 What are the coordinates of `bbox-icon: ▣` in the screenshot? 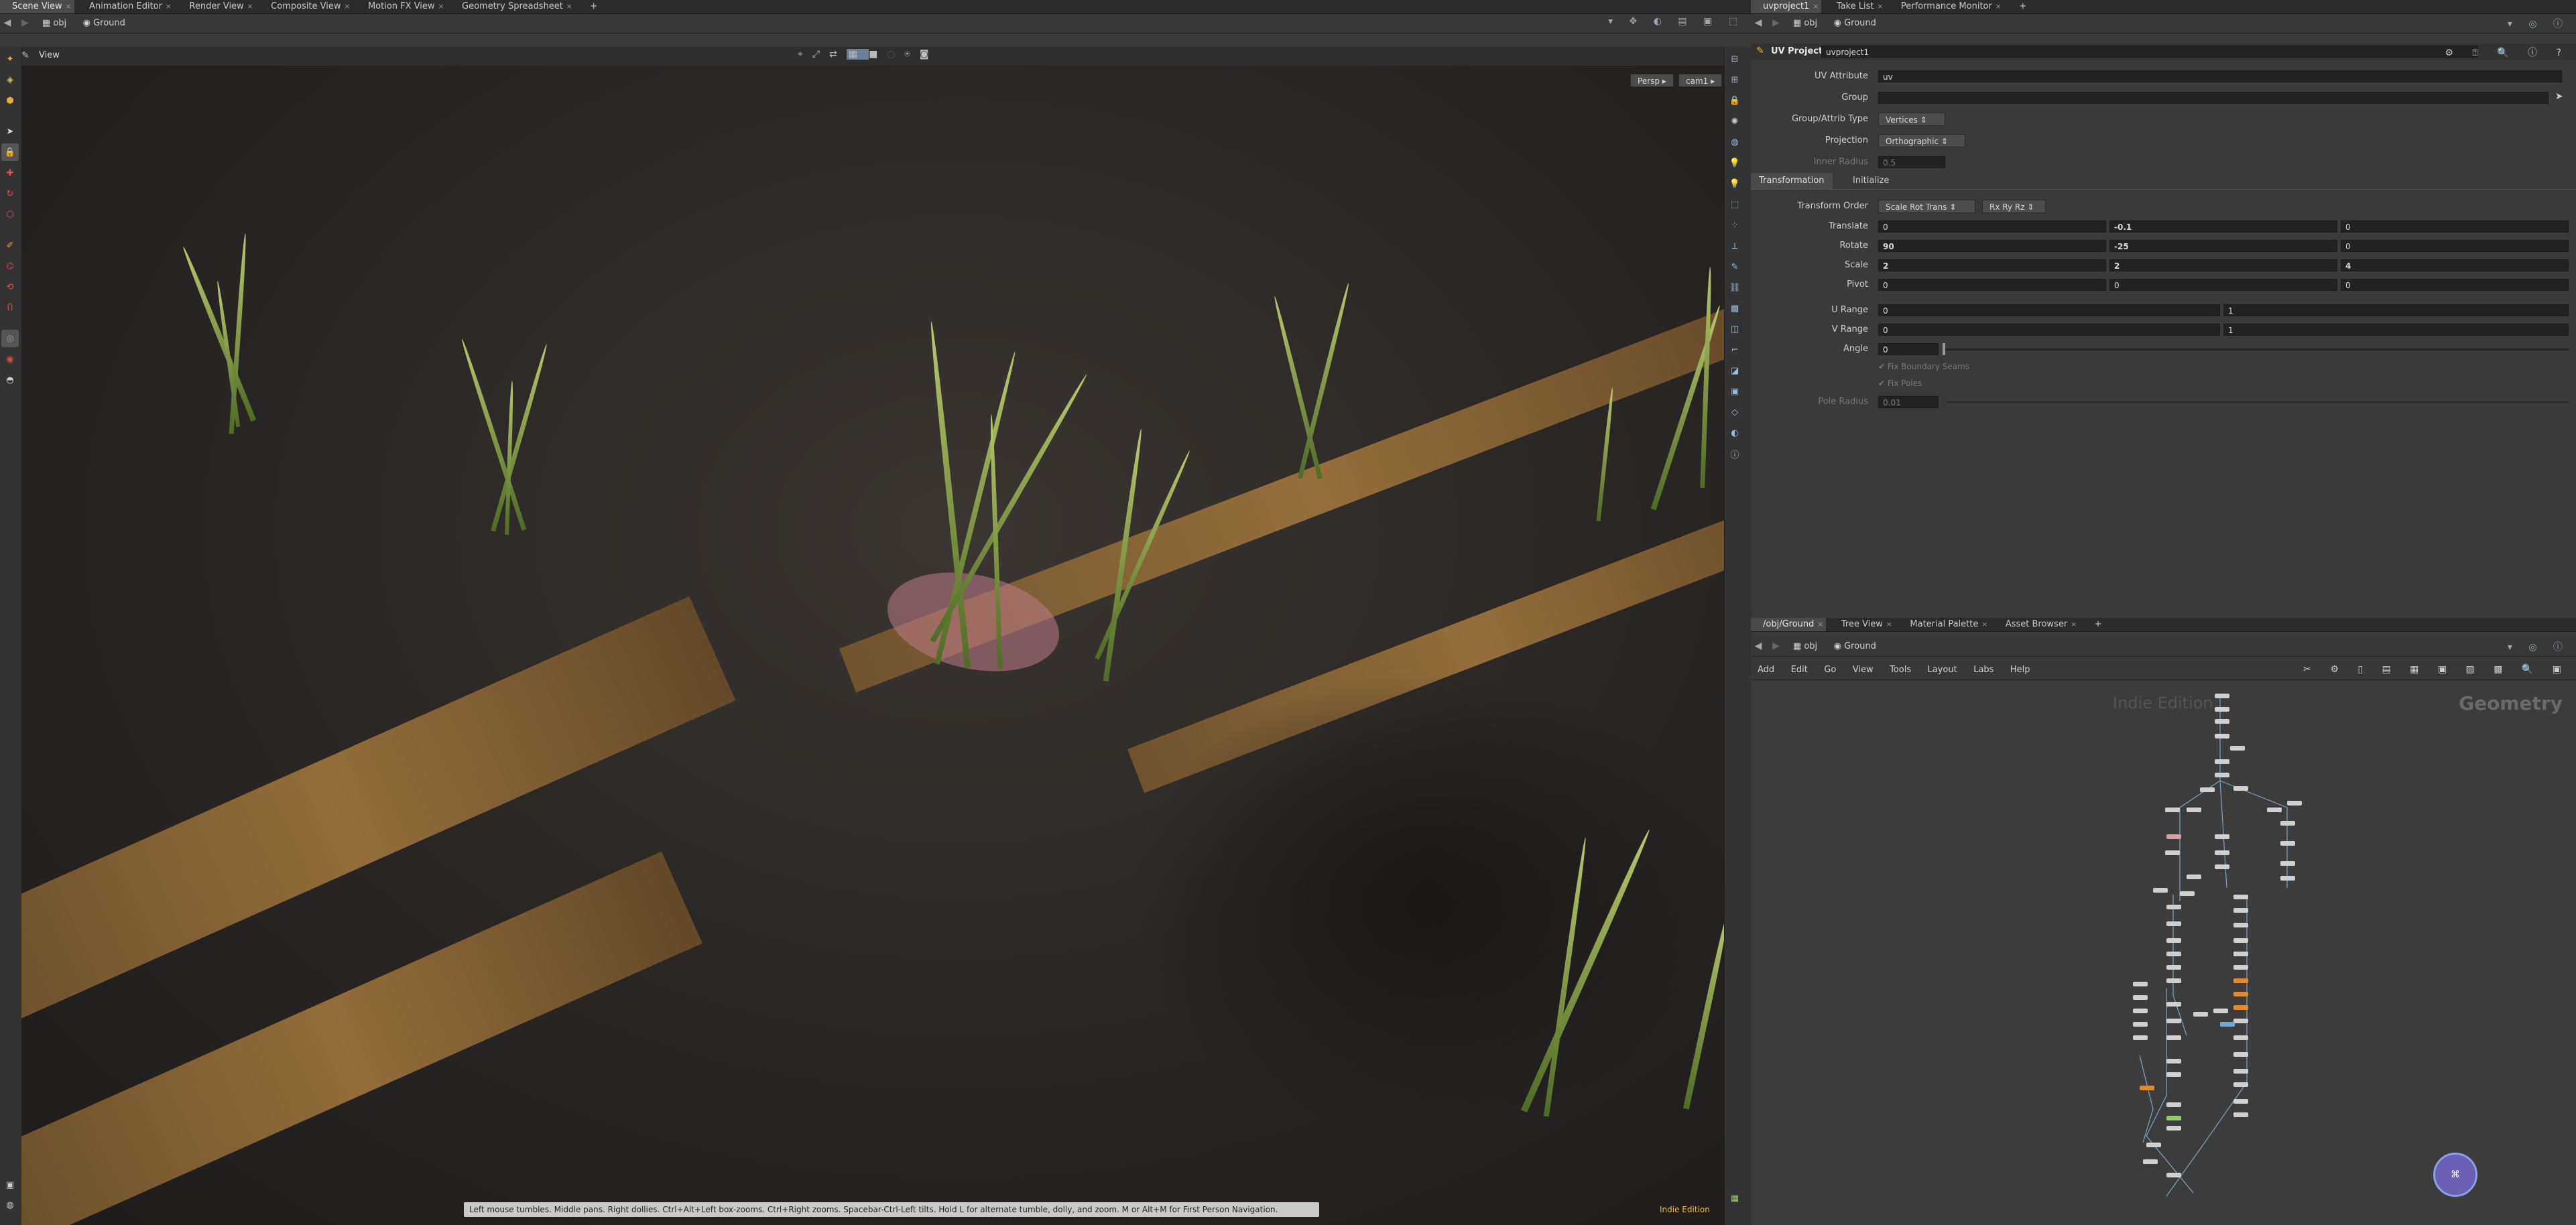 It's located at (1734, 391).